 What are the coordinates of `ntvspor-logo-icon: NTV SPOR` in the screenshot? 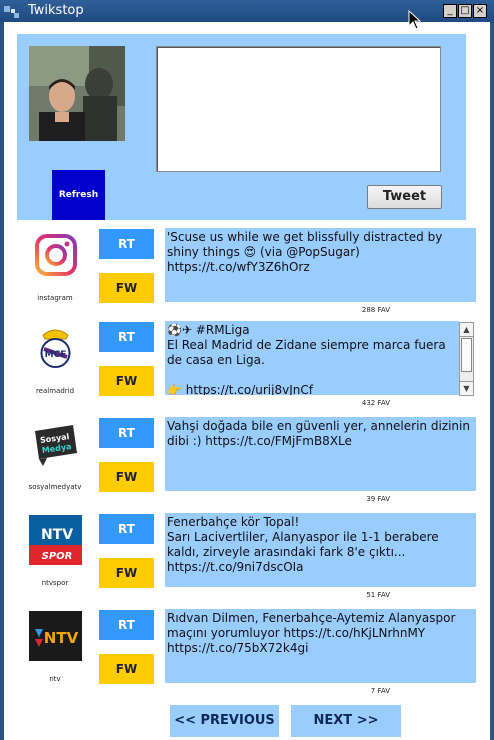 It's located at (55, 540).